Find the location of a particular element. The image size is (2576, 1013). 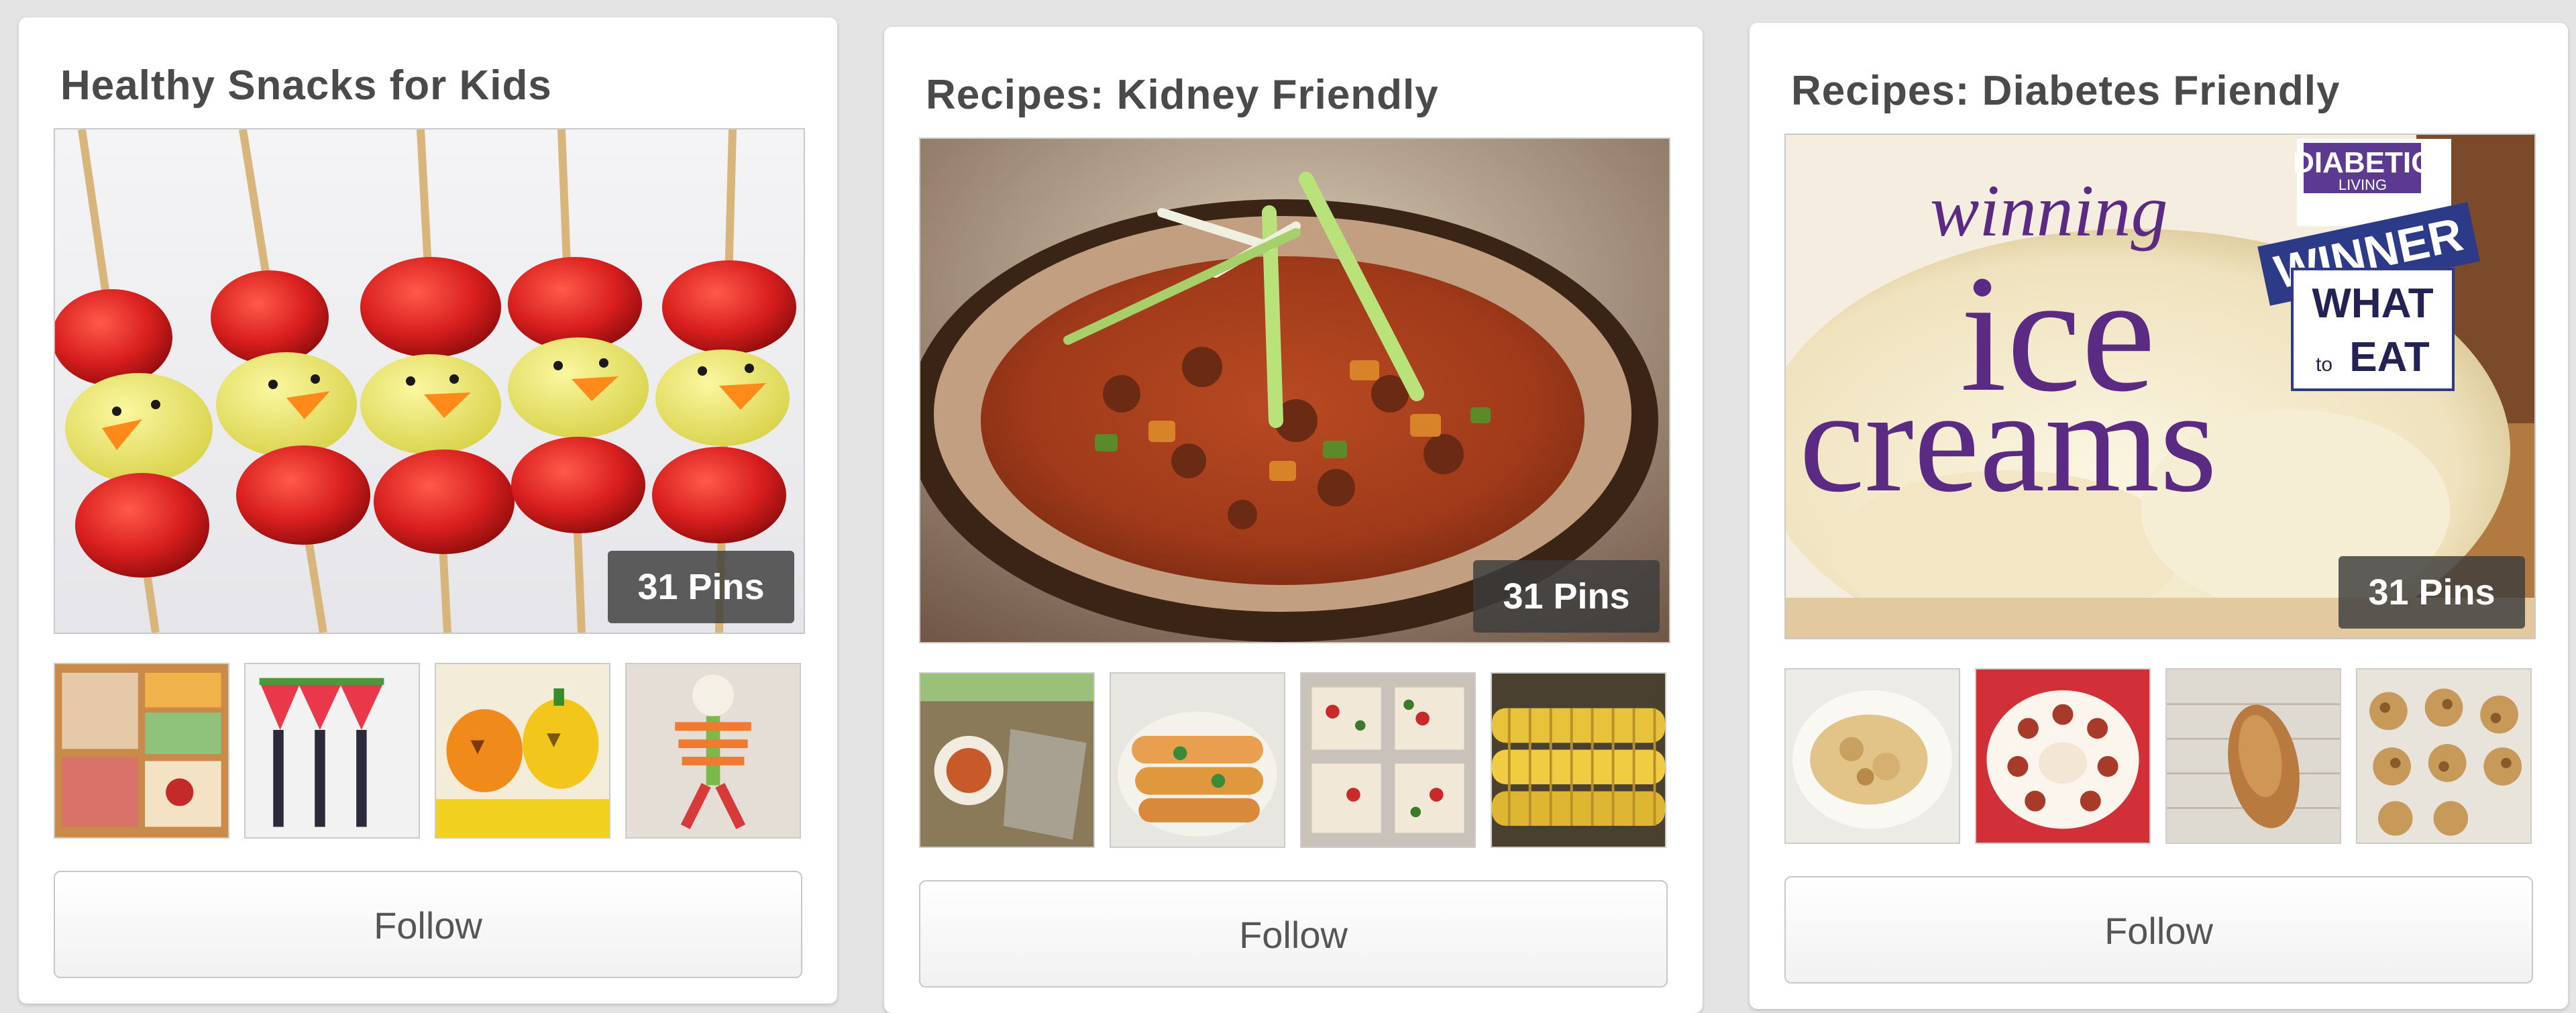

enchiladas-photo is located at coordinates (1197, 761).